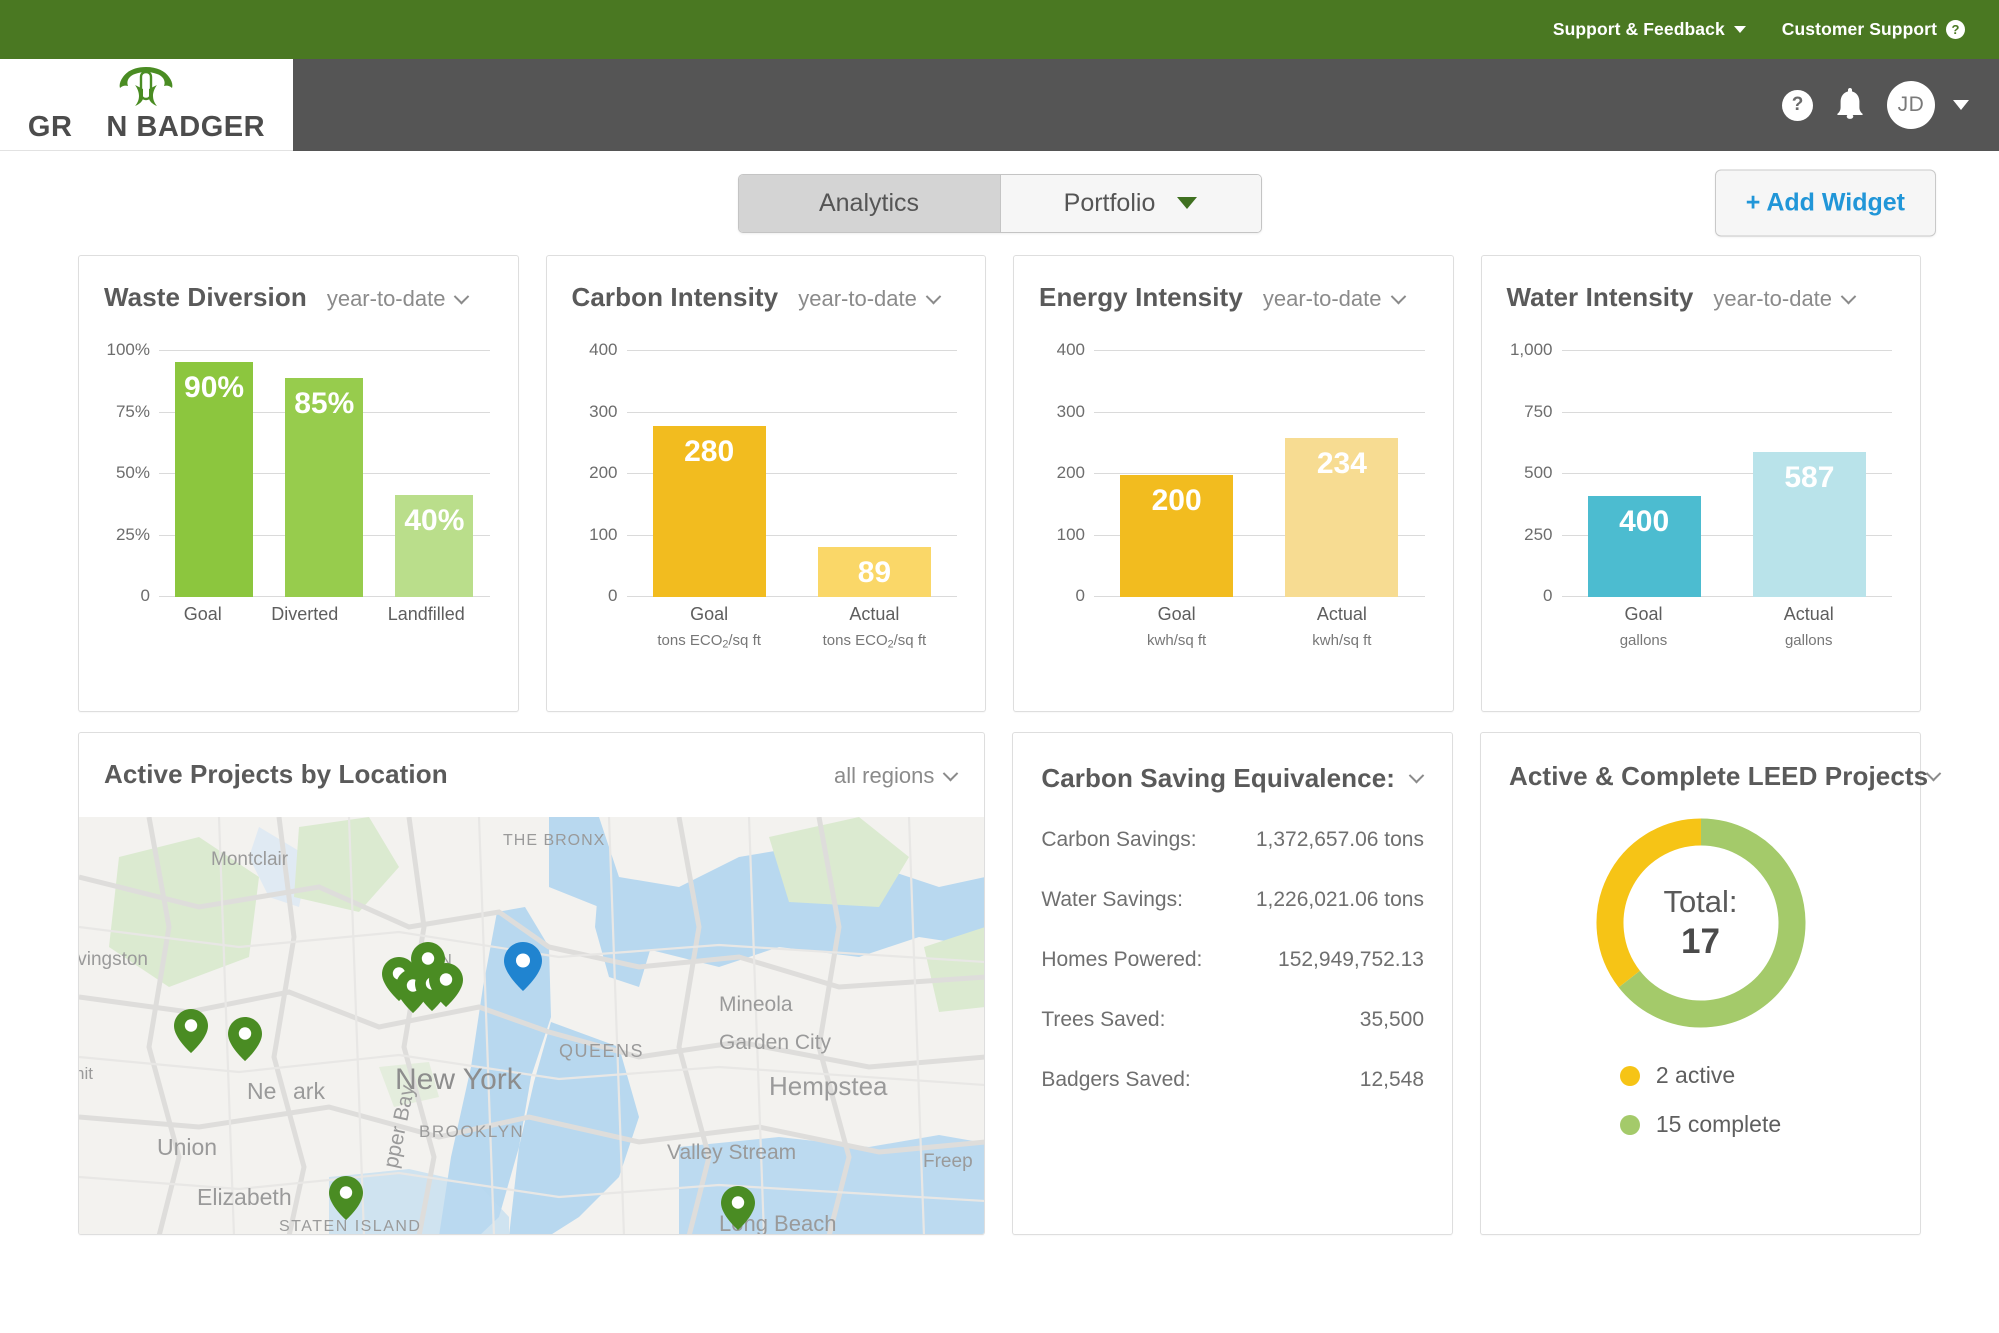 This screenshot has width=1999, height=1333. What do you see at coordinates (1538, 534) in the screenshot?
I see `y-axis-tick-label: 250` at bounding box center [1538, 534].